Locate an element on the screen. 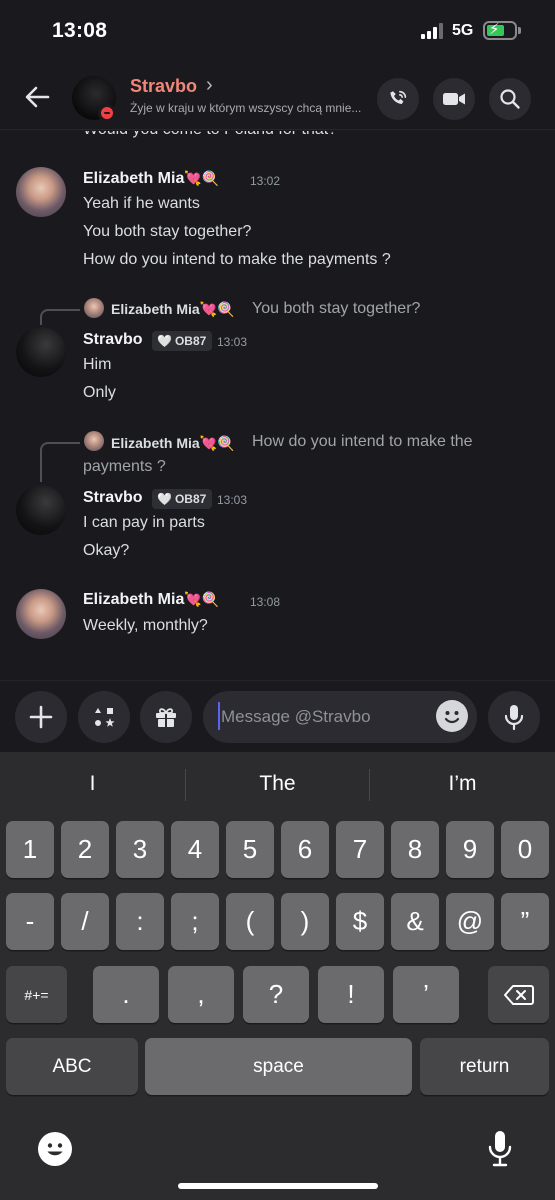 Image resolution: width=555 pixels, height=1200 pixels. emoji-icon is located at coordinates (452, 716).